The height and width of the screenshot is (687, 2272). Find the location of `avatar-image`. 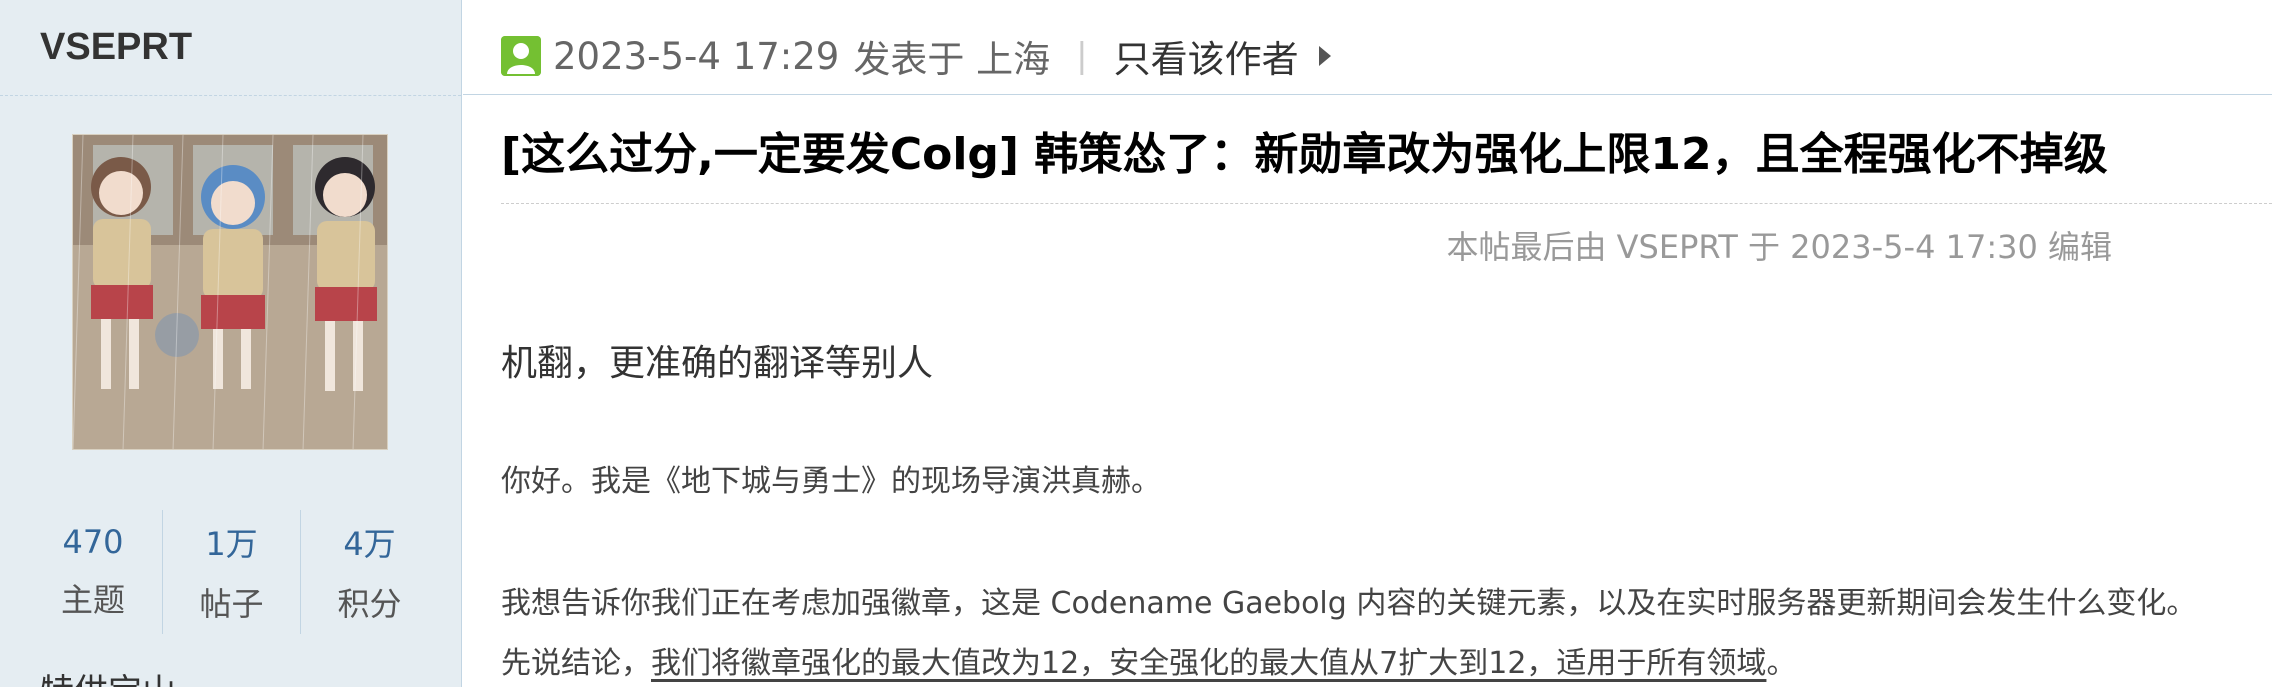

avatar-image is located at coordinates (230, 292).